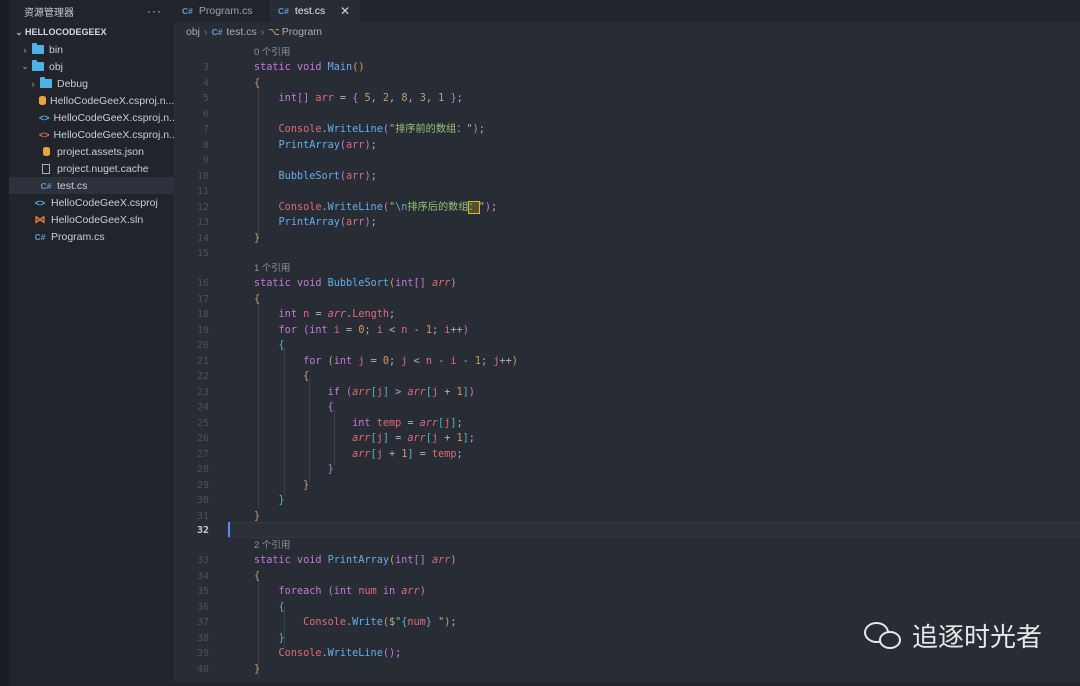  What do you see at coordinates (627, 424) in the screenshot?
I see `code-line: 25 int temp = arr[j];` at bounding box center [627, 424].